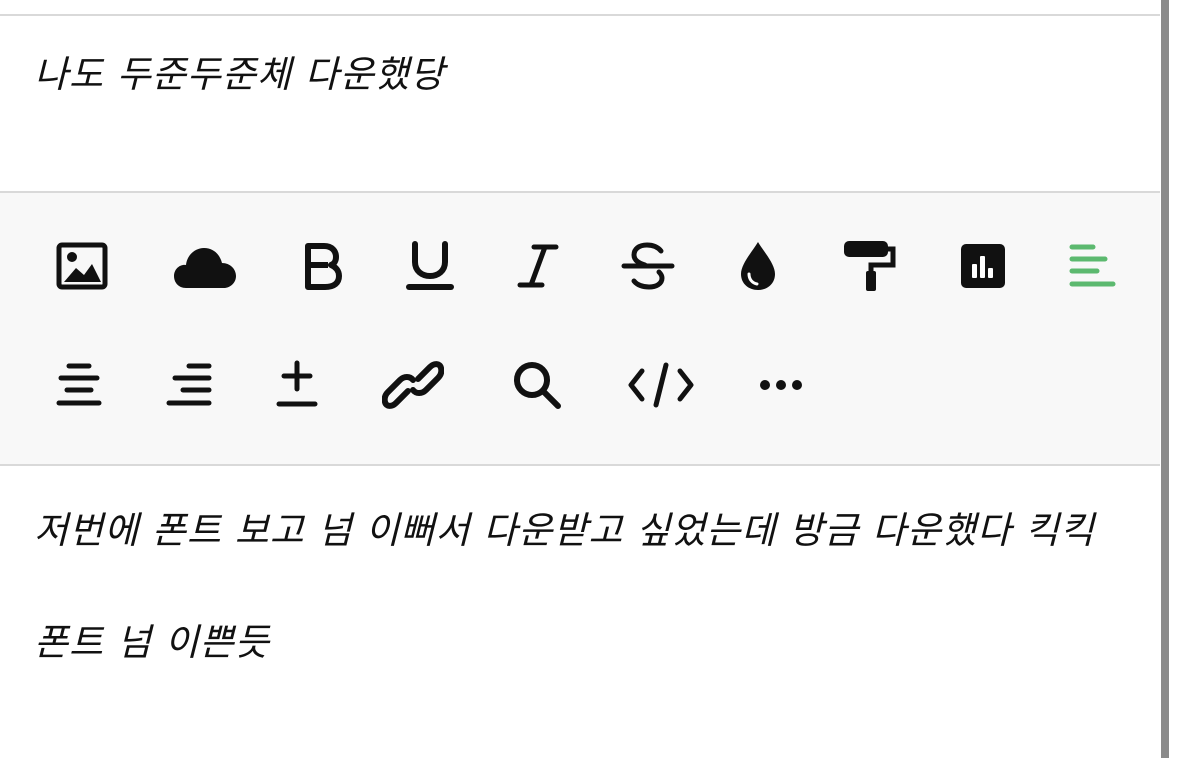 This screenshot has height=758, width=1179. I want to click on italic-icon, so click(538, 266).